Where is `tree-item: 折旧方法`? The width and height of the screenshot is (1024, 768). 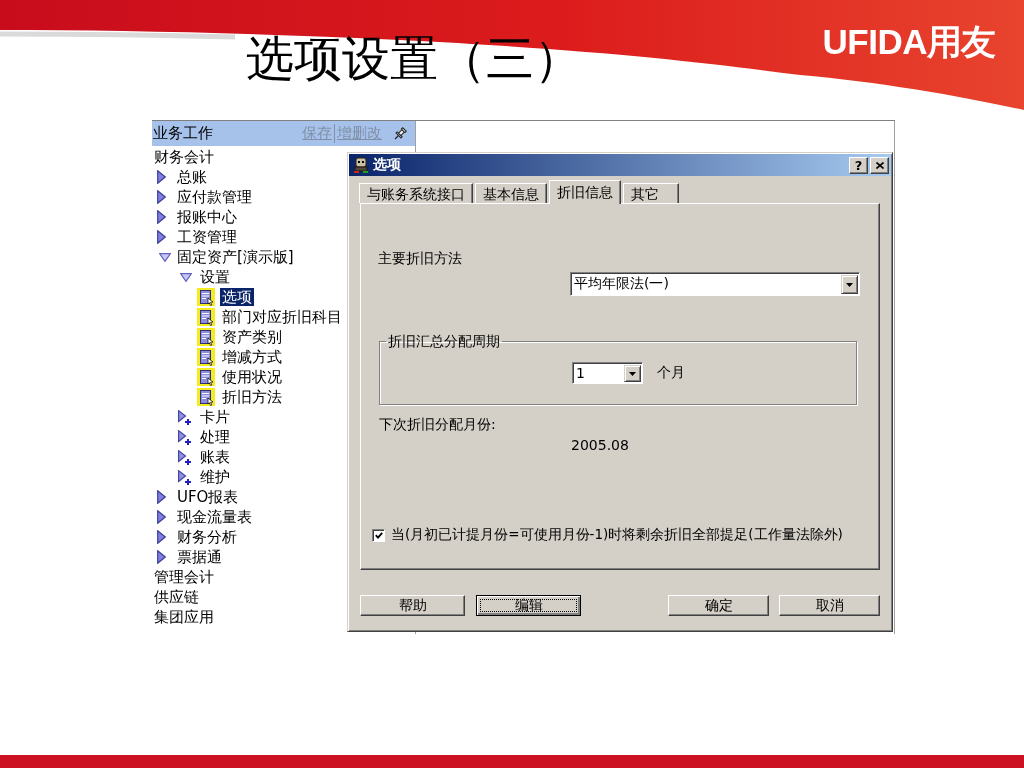
tree-item: 折旧方法 is located at coordinates (252, 397).